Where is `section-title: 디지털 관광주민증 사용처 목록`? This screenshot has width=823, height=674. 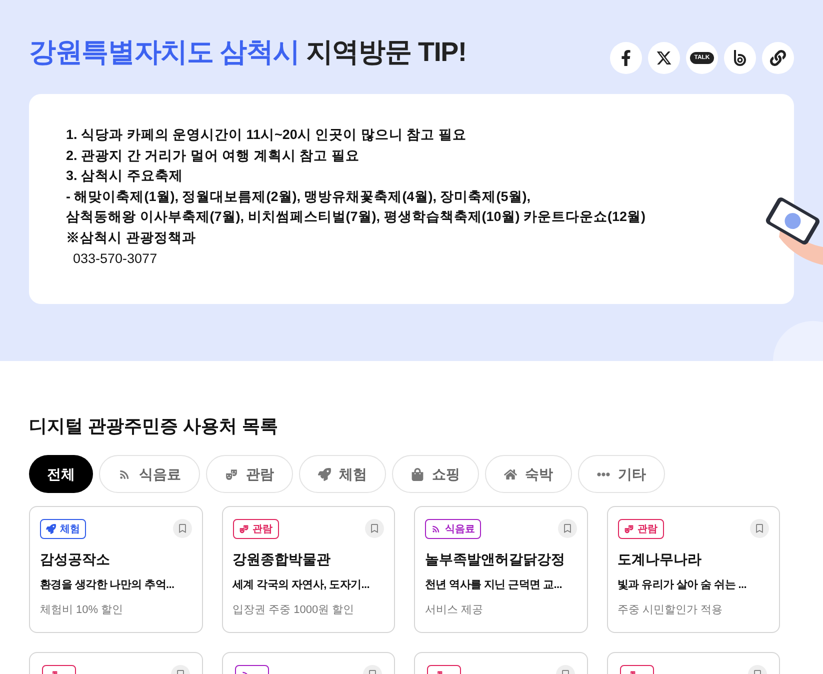 section-title: 디지털 관광주민증 사용처 목록 is located at coordinates (154, 426).